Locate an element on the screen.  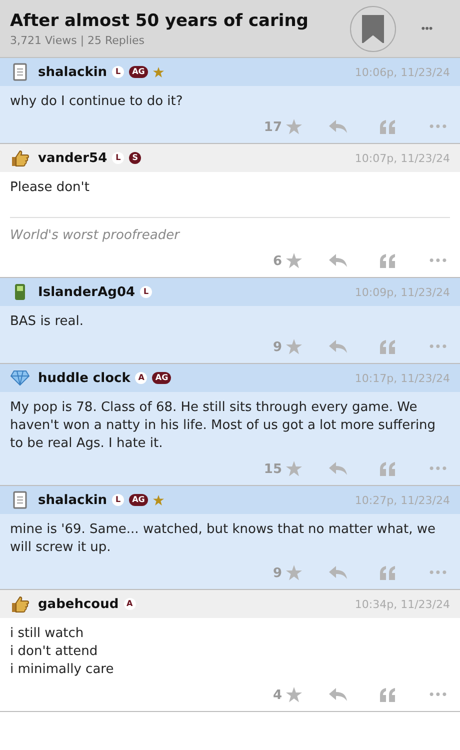
post-text: mine is '69. Same... watched, but knows that no matter what, we will screw it up. is located at coordinates (223, 539).